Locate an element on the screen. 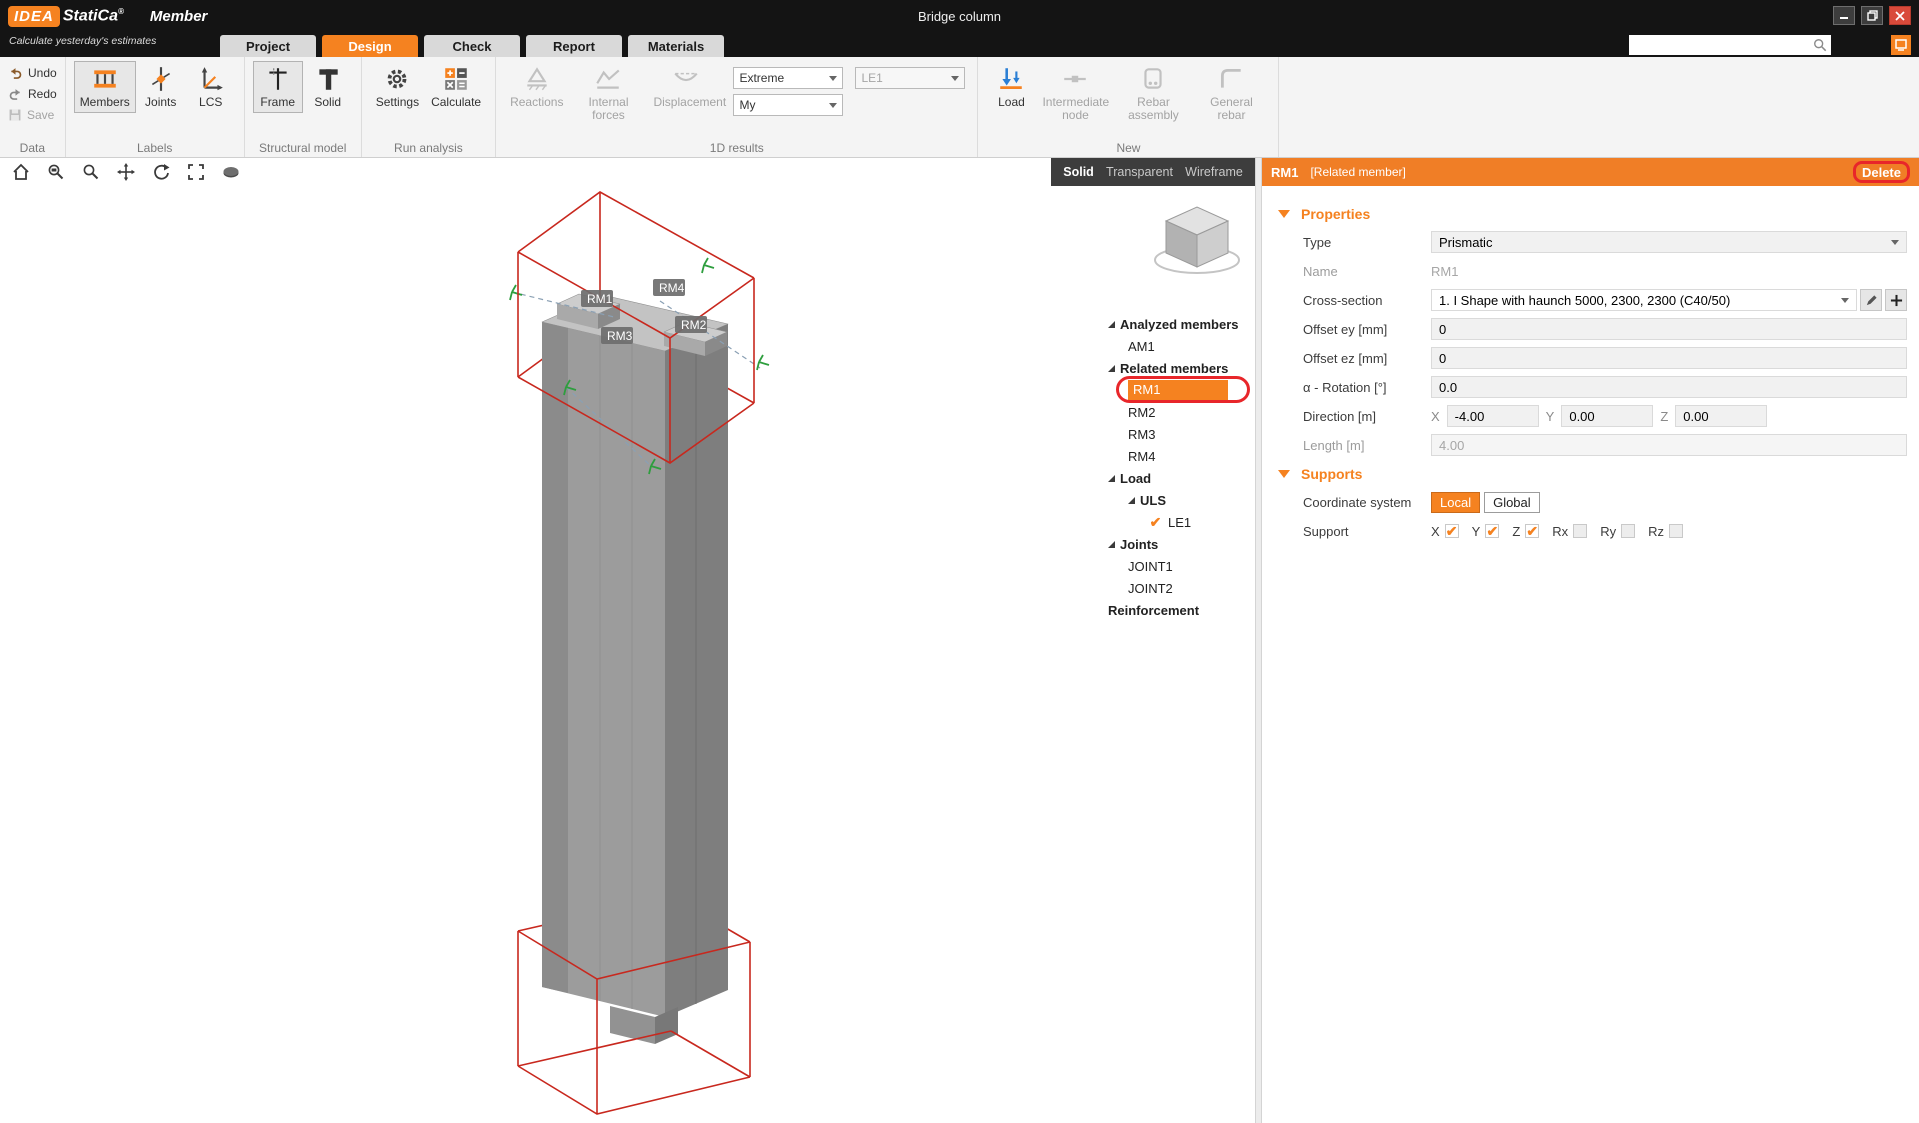  general-rebar-button: General rebar is located at coordinates (1231, 94).